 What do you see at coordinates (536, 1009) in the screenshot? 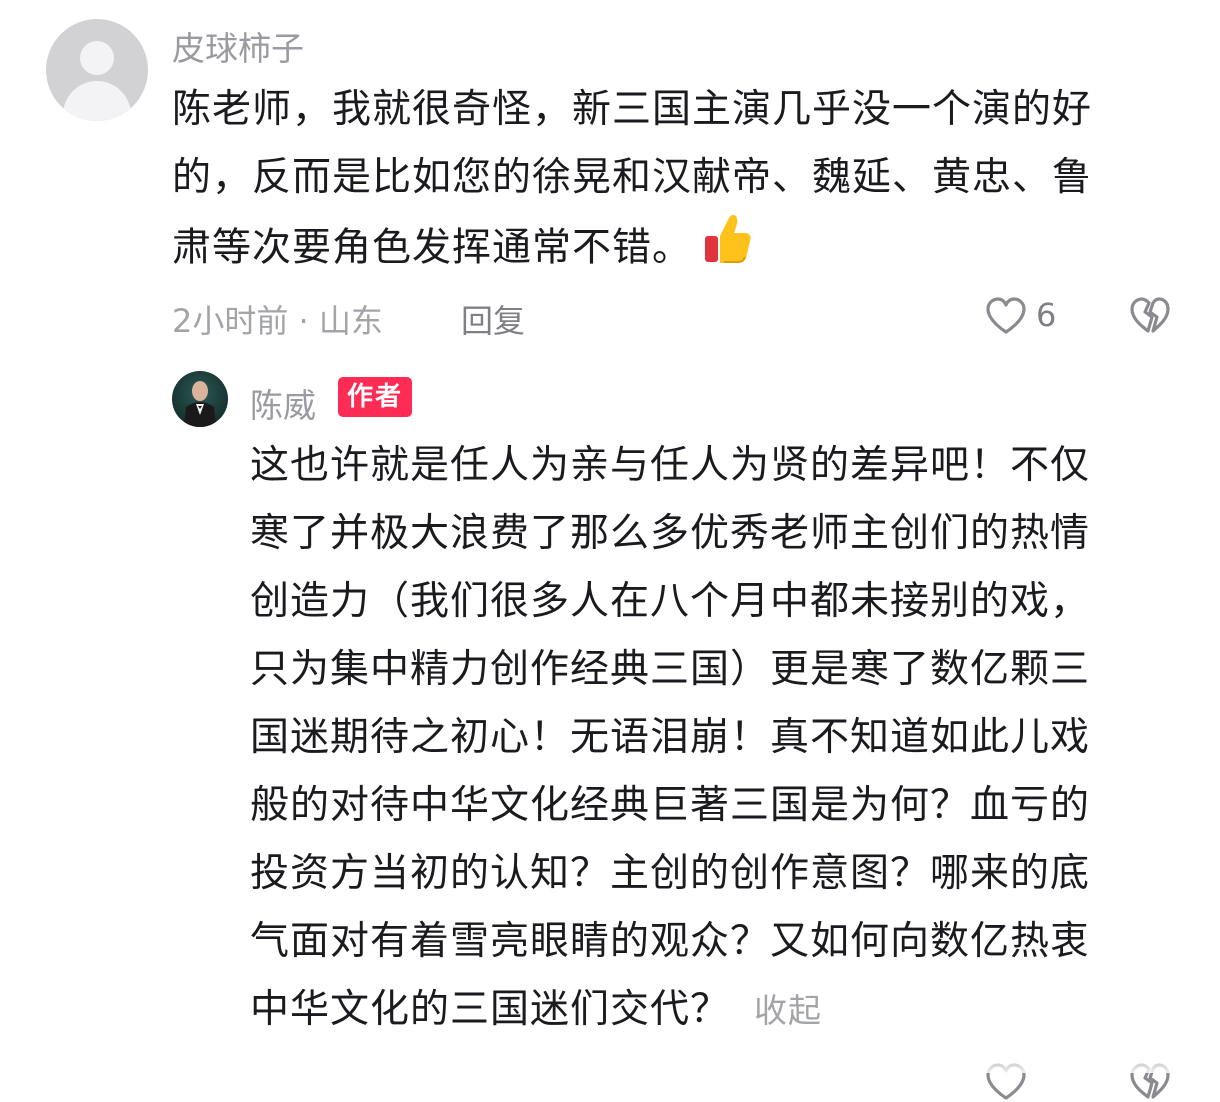
I see `reply-line: 中华文化的三国迷们交代？ 收起` at bounding box center [536, 1009].